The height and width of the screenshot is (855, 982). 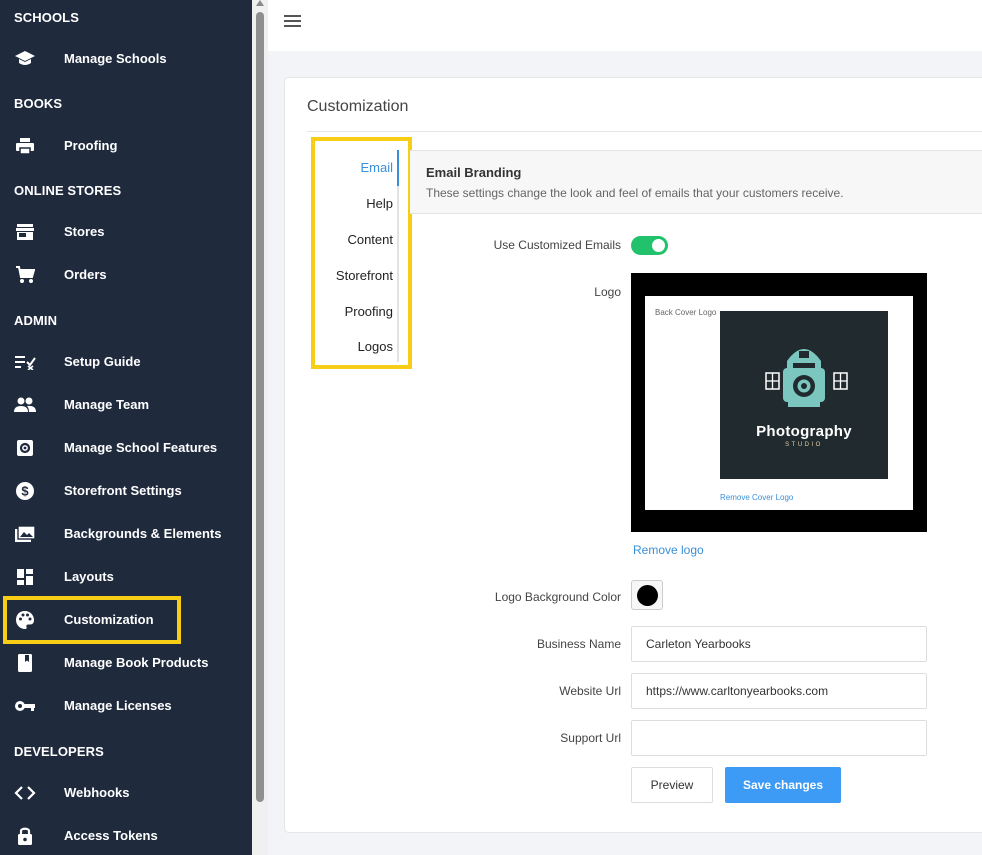 I want to click on section-developers: DEVELOPERS, so click(x=59, y=751).